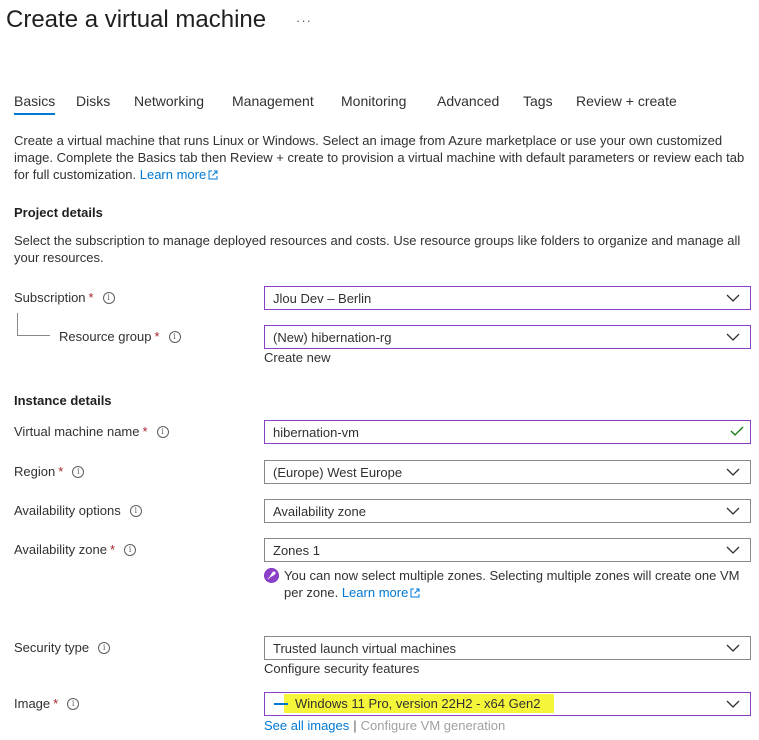 The width and height of the screenshot is (759, 740). Describe the element at coordinates (507, 298) in the screenshot. I see `subscription-select: Jlou Dev – Berlin` at that location.